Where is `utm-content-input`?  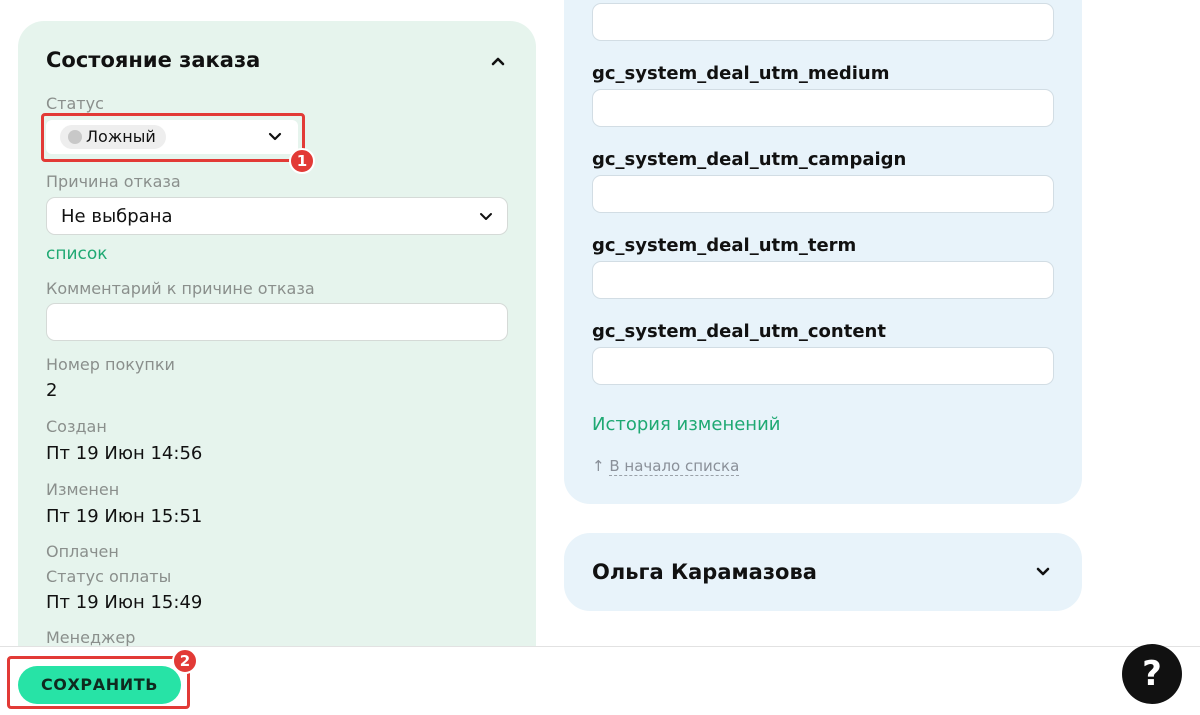
utm-content-input is located at coordinates (823, 366).